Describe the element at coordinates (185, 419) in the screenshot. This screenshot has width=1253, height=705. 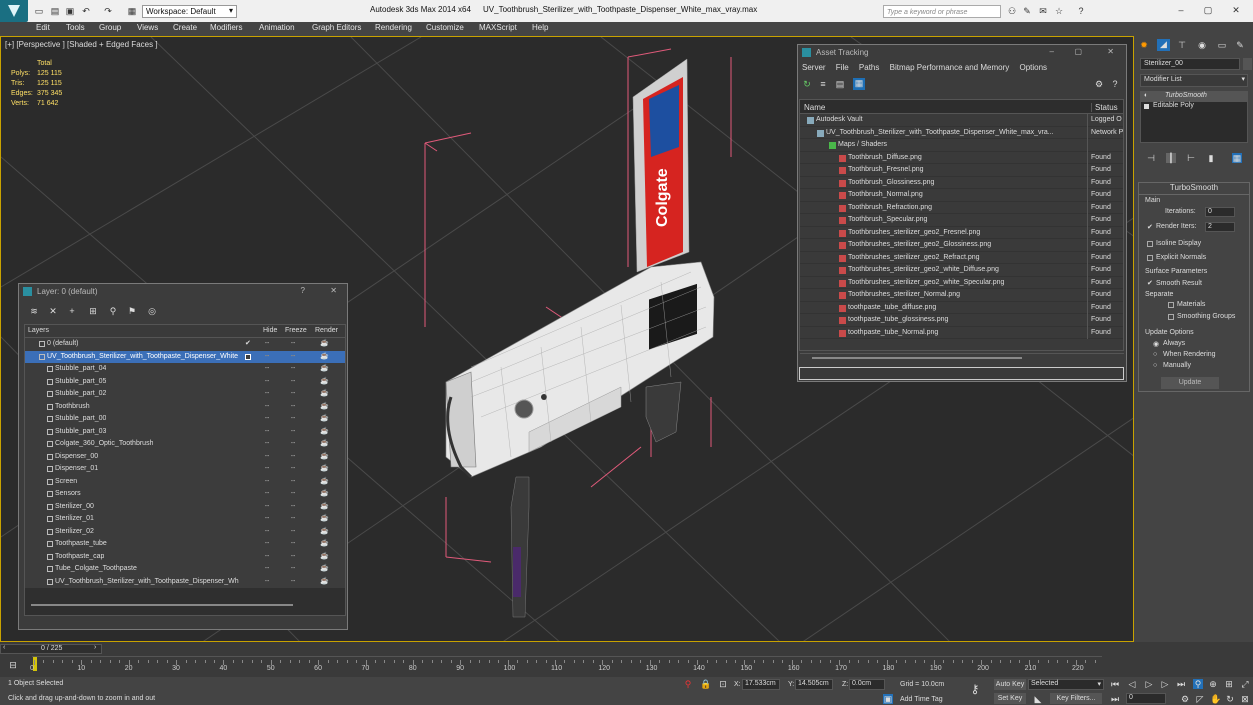
I see `layer-row: Stubble_part_00 ┅ ┅ ☕` at that location.